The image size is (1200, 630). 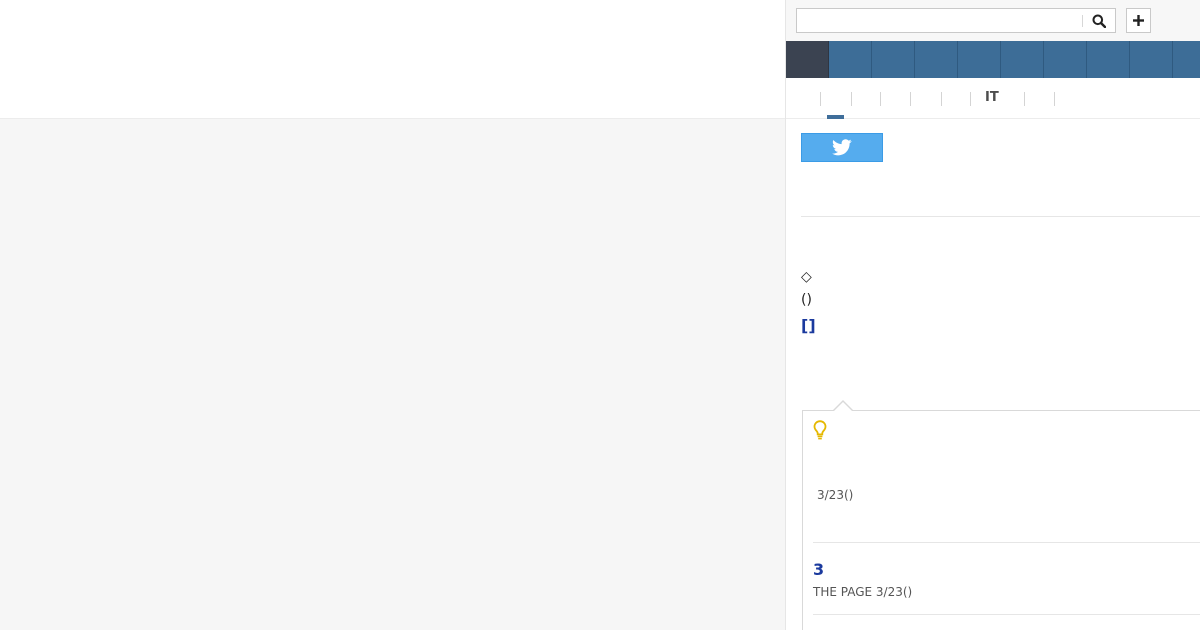 I want to click on page-top-area, so click(x=392, y=59).